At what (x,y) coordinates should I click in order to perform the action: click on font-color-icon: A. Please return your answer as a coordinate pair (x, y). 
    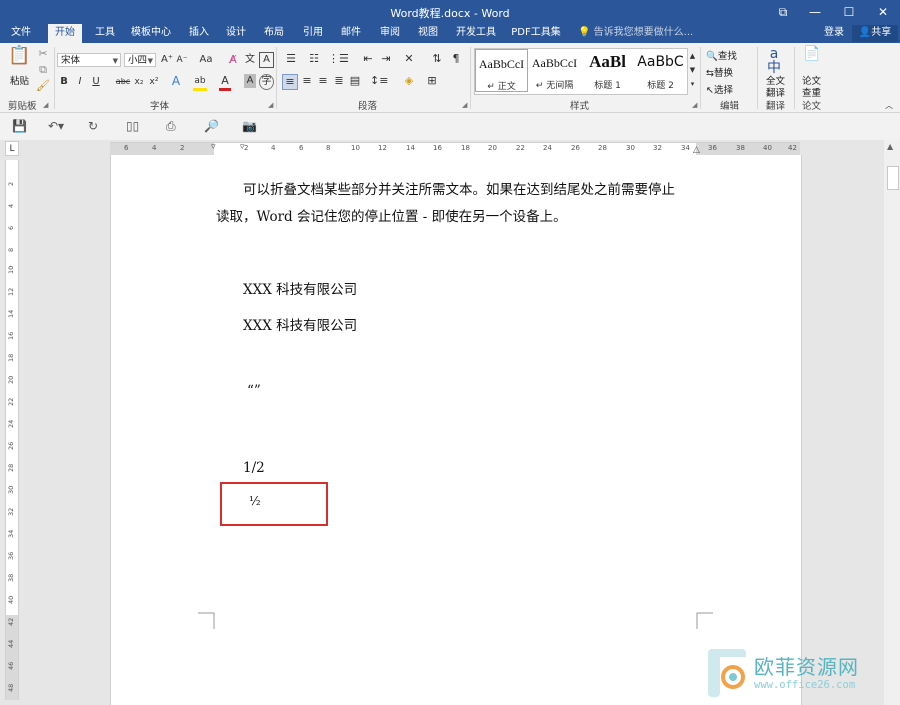
    Looking at the image, I should click on (225, 82).